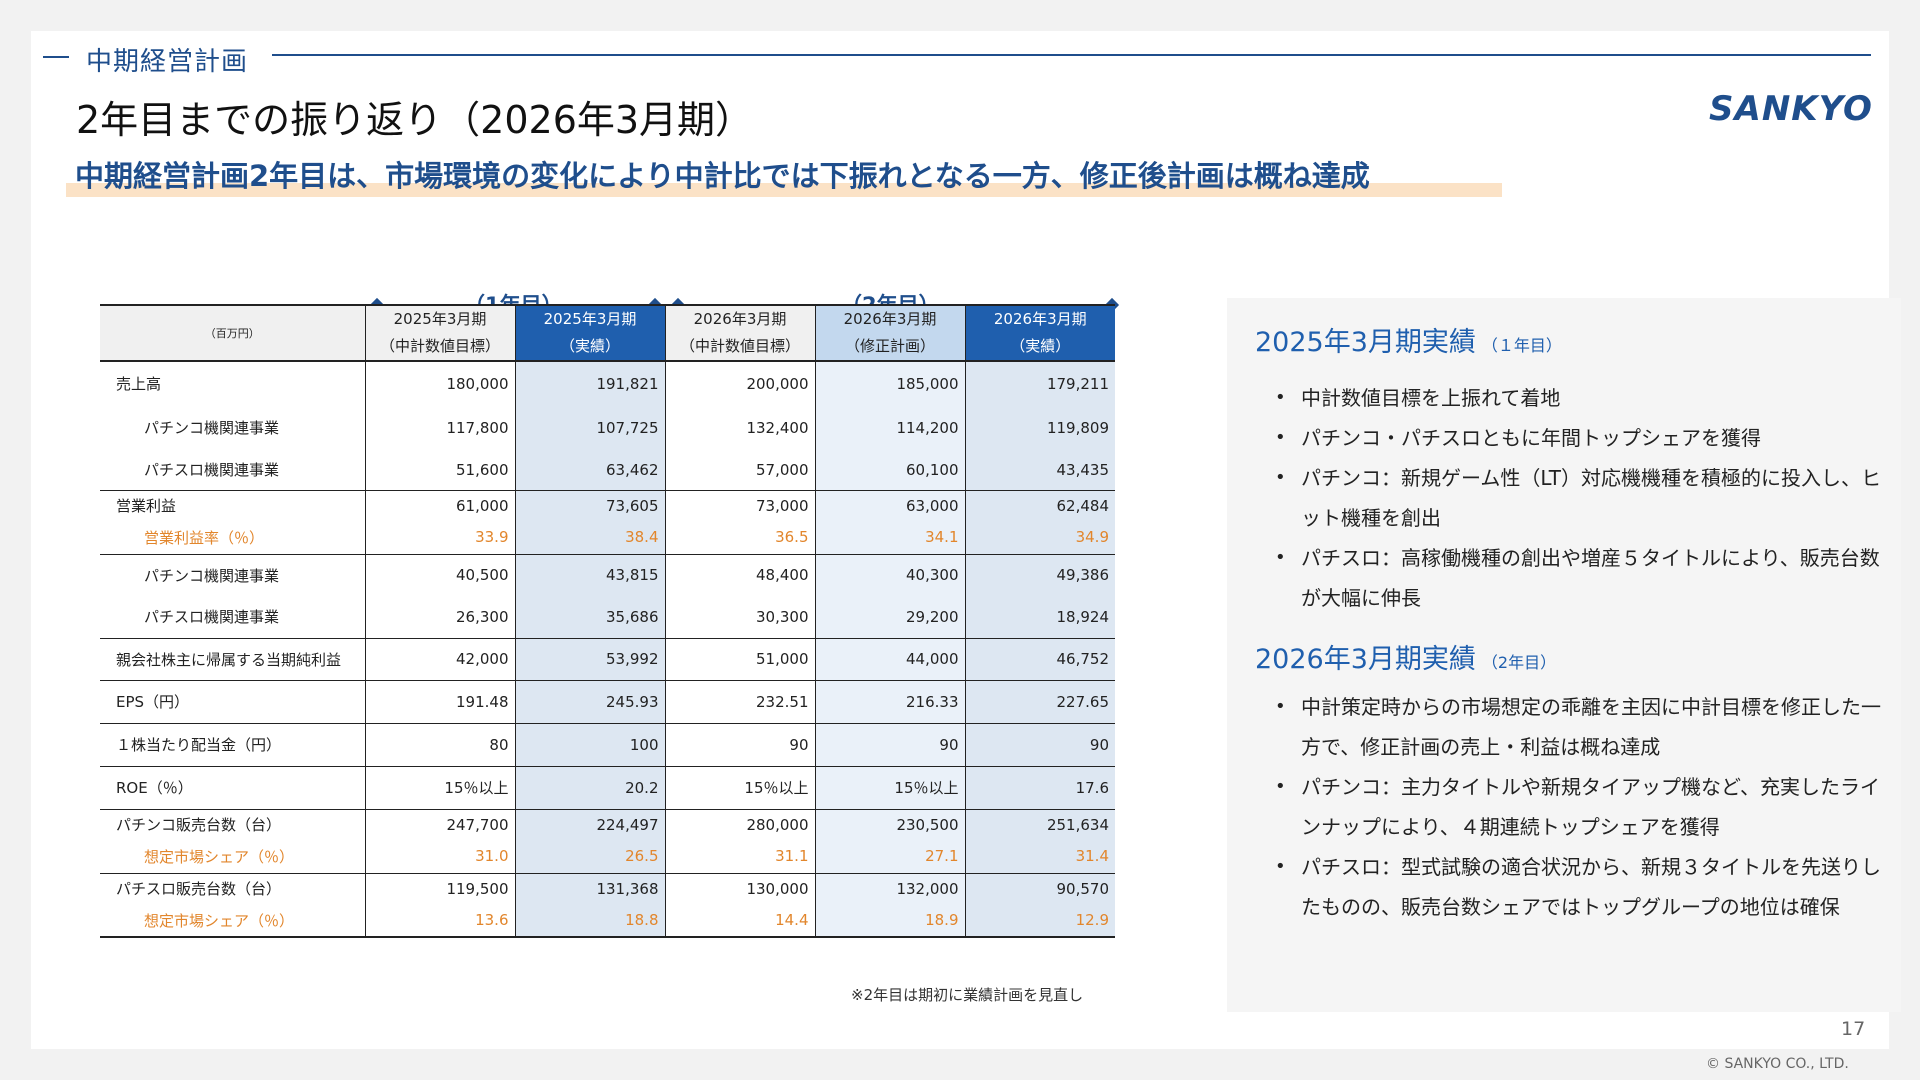 The width and height of the screenshot is (1920, 1080). Describe the element at coordinates (589, 333) in the screenshot. I see `column-header: 2025年3月期 （実績）` at that location.